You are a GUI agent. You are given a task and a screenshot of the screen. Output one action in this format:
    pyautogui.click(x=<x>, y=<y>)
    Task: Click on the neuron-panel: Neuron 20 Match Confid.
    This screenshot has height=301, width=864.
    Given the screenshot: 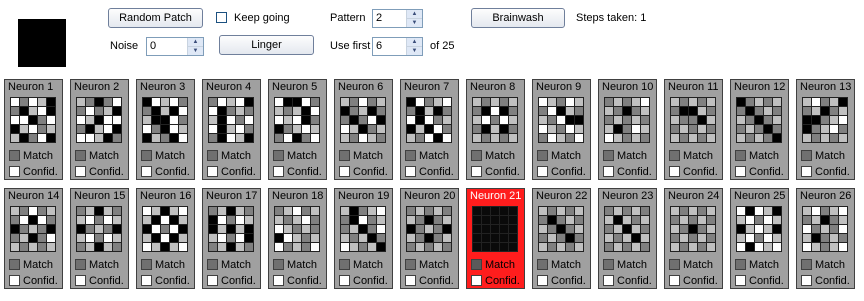 What is the action you would take?
    pyautogui.click(x=429, y=238)
    